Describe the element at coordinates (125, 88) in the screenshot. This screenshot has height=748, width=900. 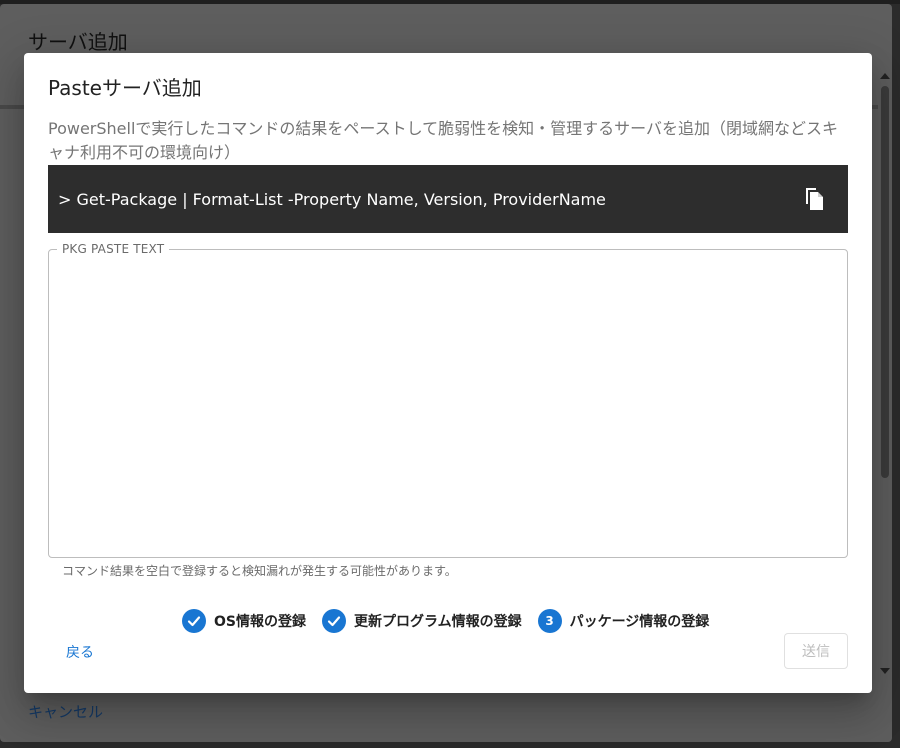
I see `dialog-title: Pasteサーバ追加` at that location.